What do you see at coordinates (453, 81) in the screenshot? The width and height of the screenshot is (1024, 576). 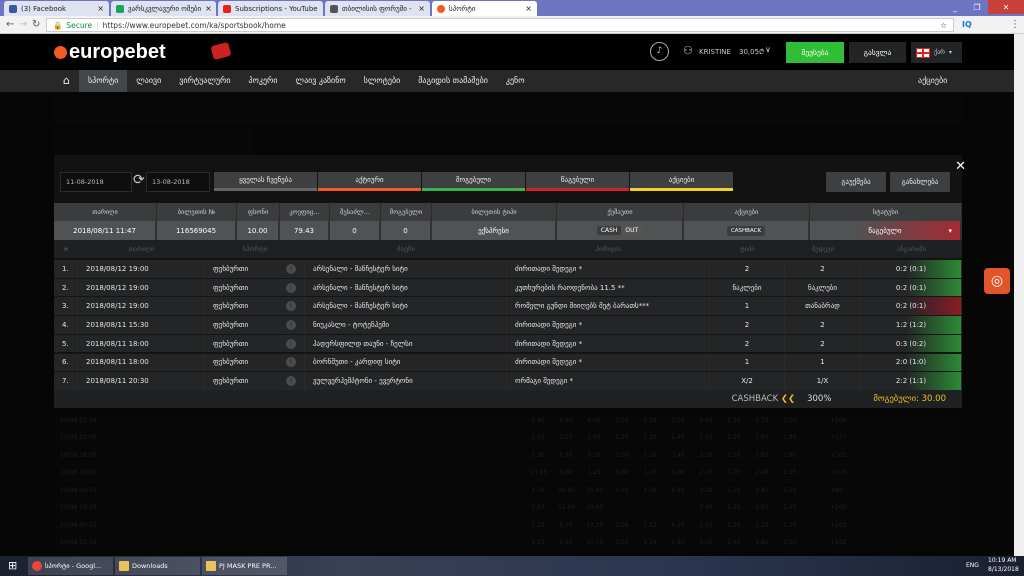 I see `nav-item: მაგიდის თამაშები` at bounding box center [453, 81].